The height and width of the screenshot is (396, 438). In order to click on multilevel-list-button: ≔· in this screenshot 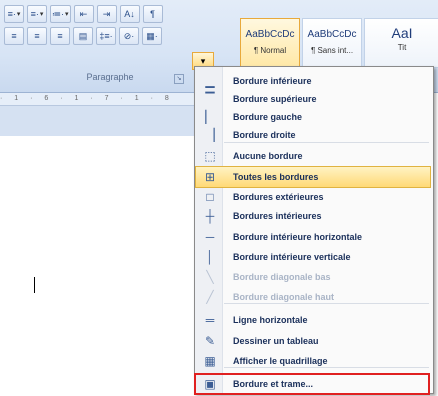, I will do `click(60, 14)`.